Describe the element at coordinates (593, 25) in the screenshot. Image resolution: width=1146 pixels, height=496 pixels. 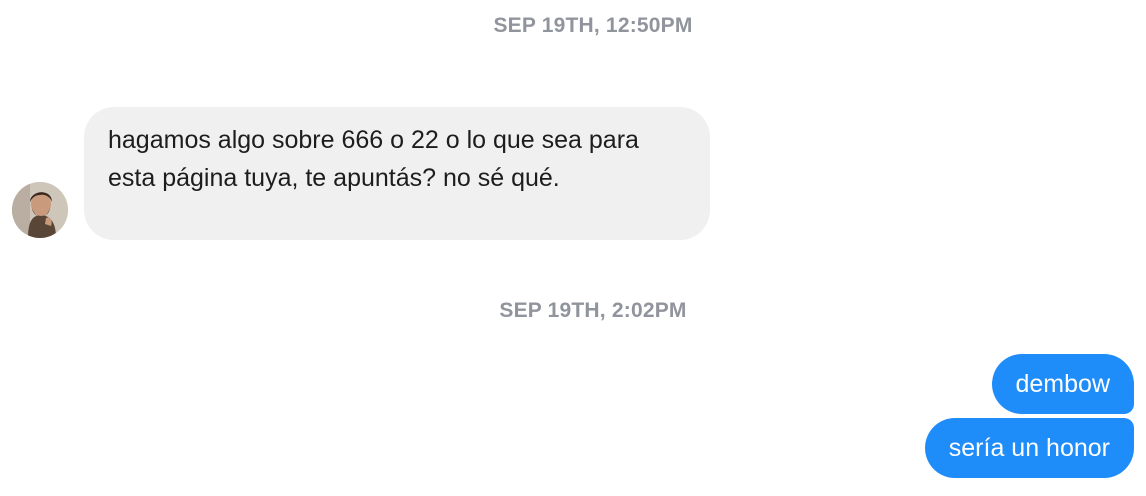
I see `timestamp: SEP 19TH, 12:50PM` at that location.